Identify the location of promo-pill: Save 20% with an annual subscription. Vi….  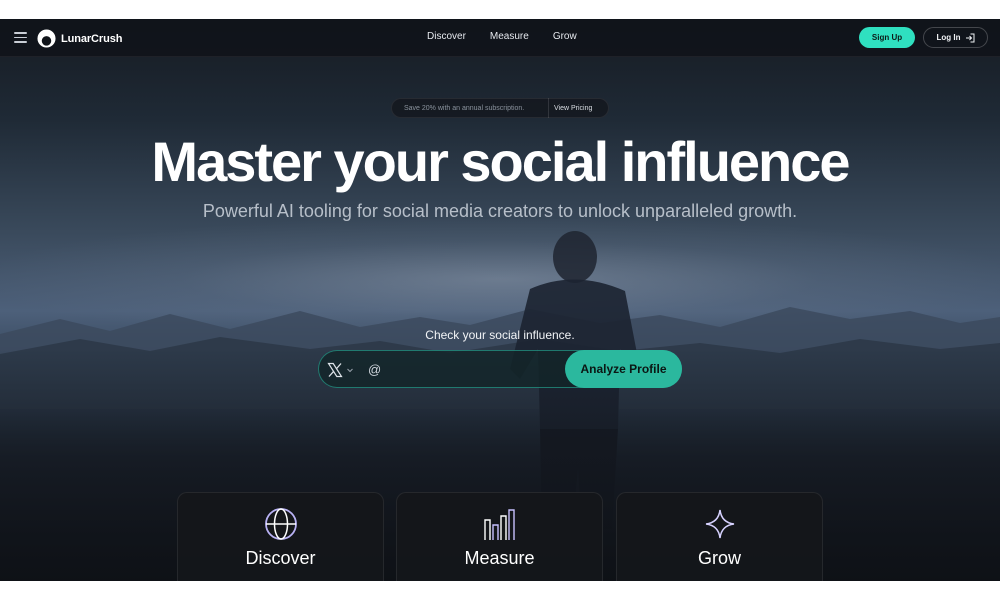
(500, 108).